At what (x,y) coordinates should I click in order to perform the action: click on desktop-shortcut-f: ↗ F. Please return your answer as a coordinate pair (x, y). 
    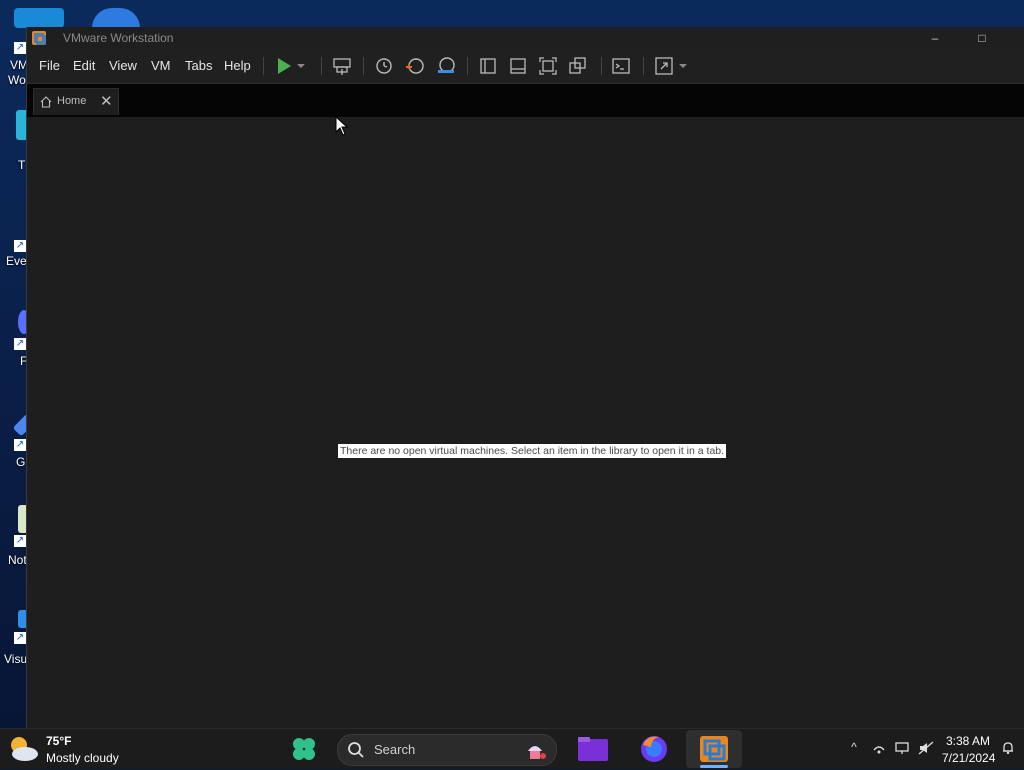
    Looking at the image, I should click on (15, 345).